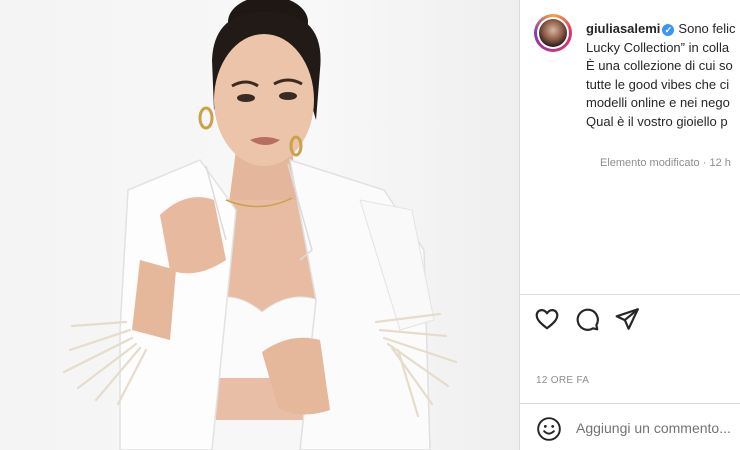  Describe the element at coordinates (630, 294) in the screenshot. I see `actions-top-divider` at that location.